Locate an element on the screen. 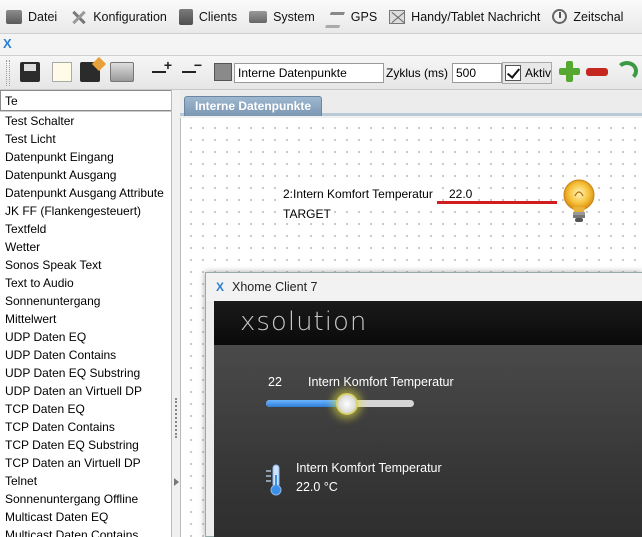  menu-konfiguration-label: Konfiguration is located at coordinates (130, 16).